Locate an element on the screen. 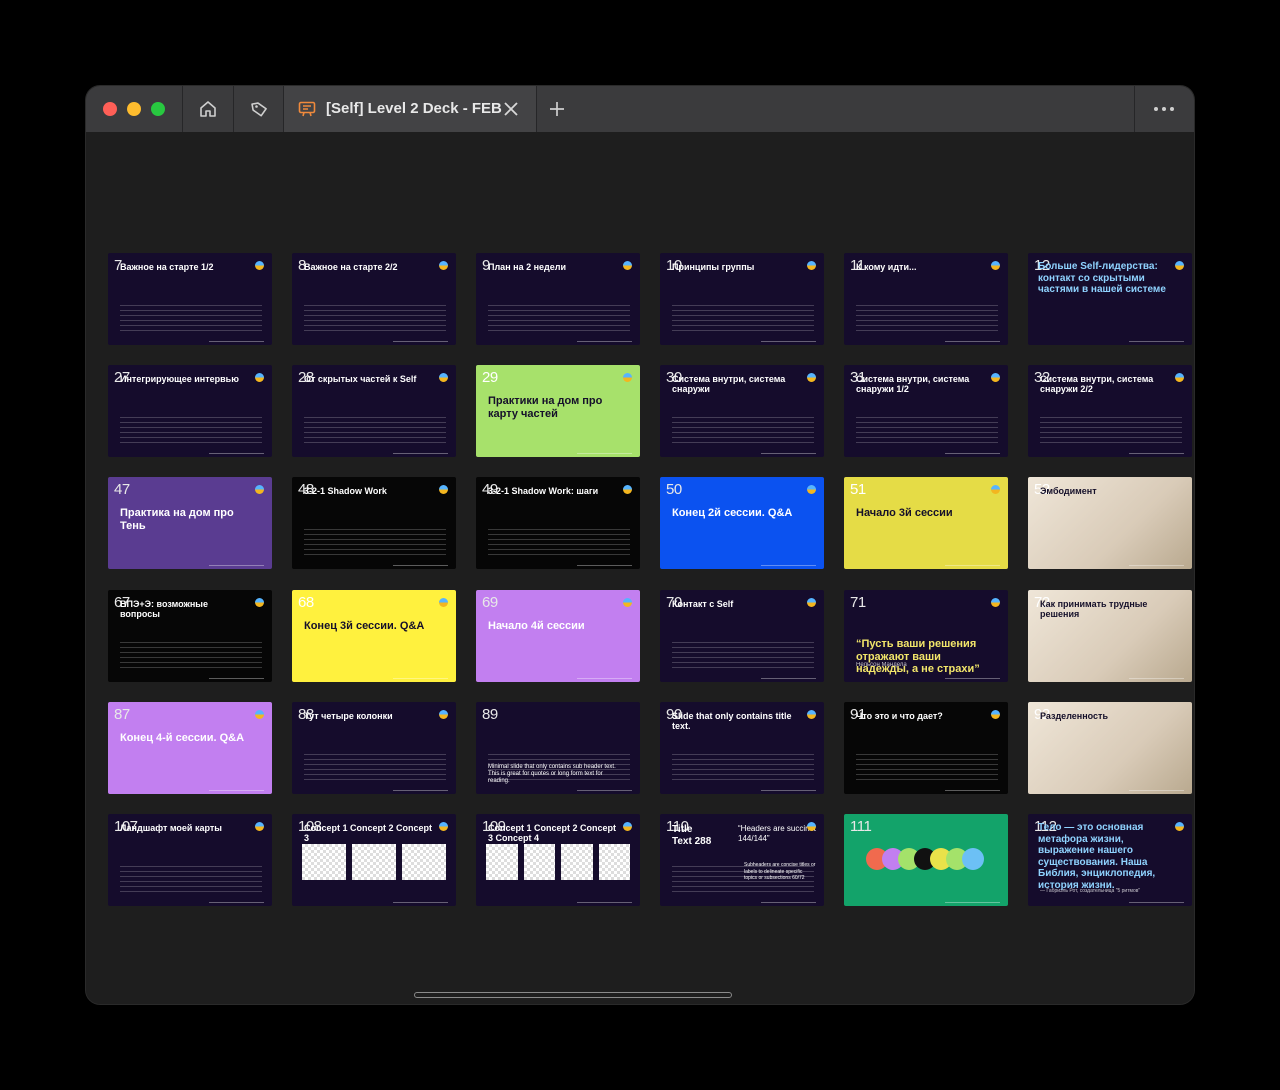 The height and width of the screenshot is (1090, 1280). slide-thumbnail: 30 Система внутри, система снаружи is located at coordinates (742, 411).